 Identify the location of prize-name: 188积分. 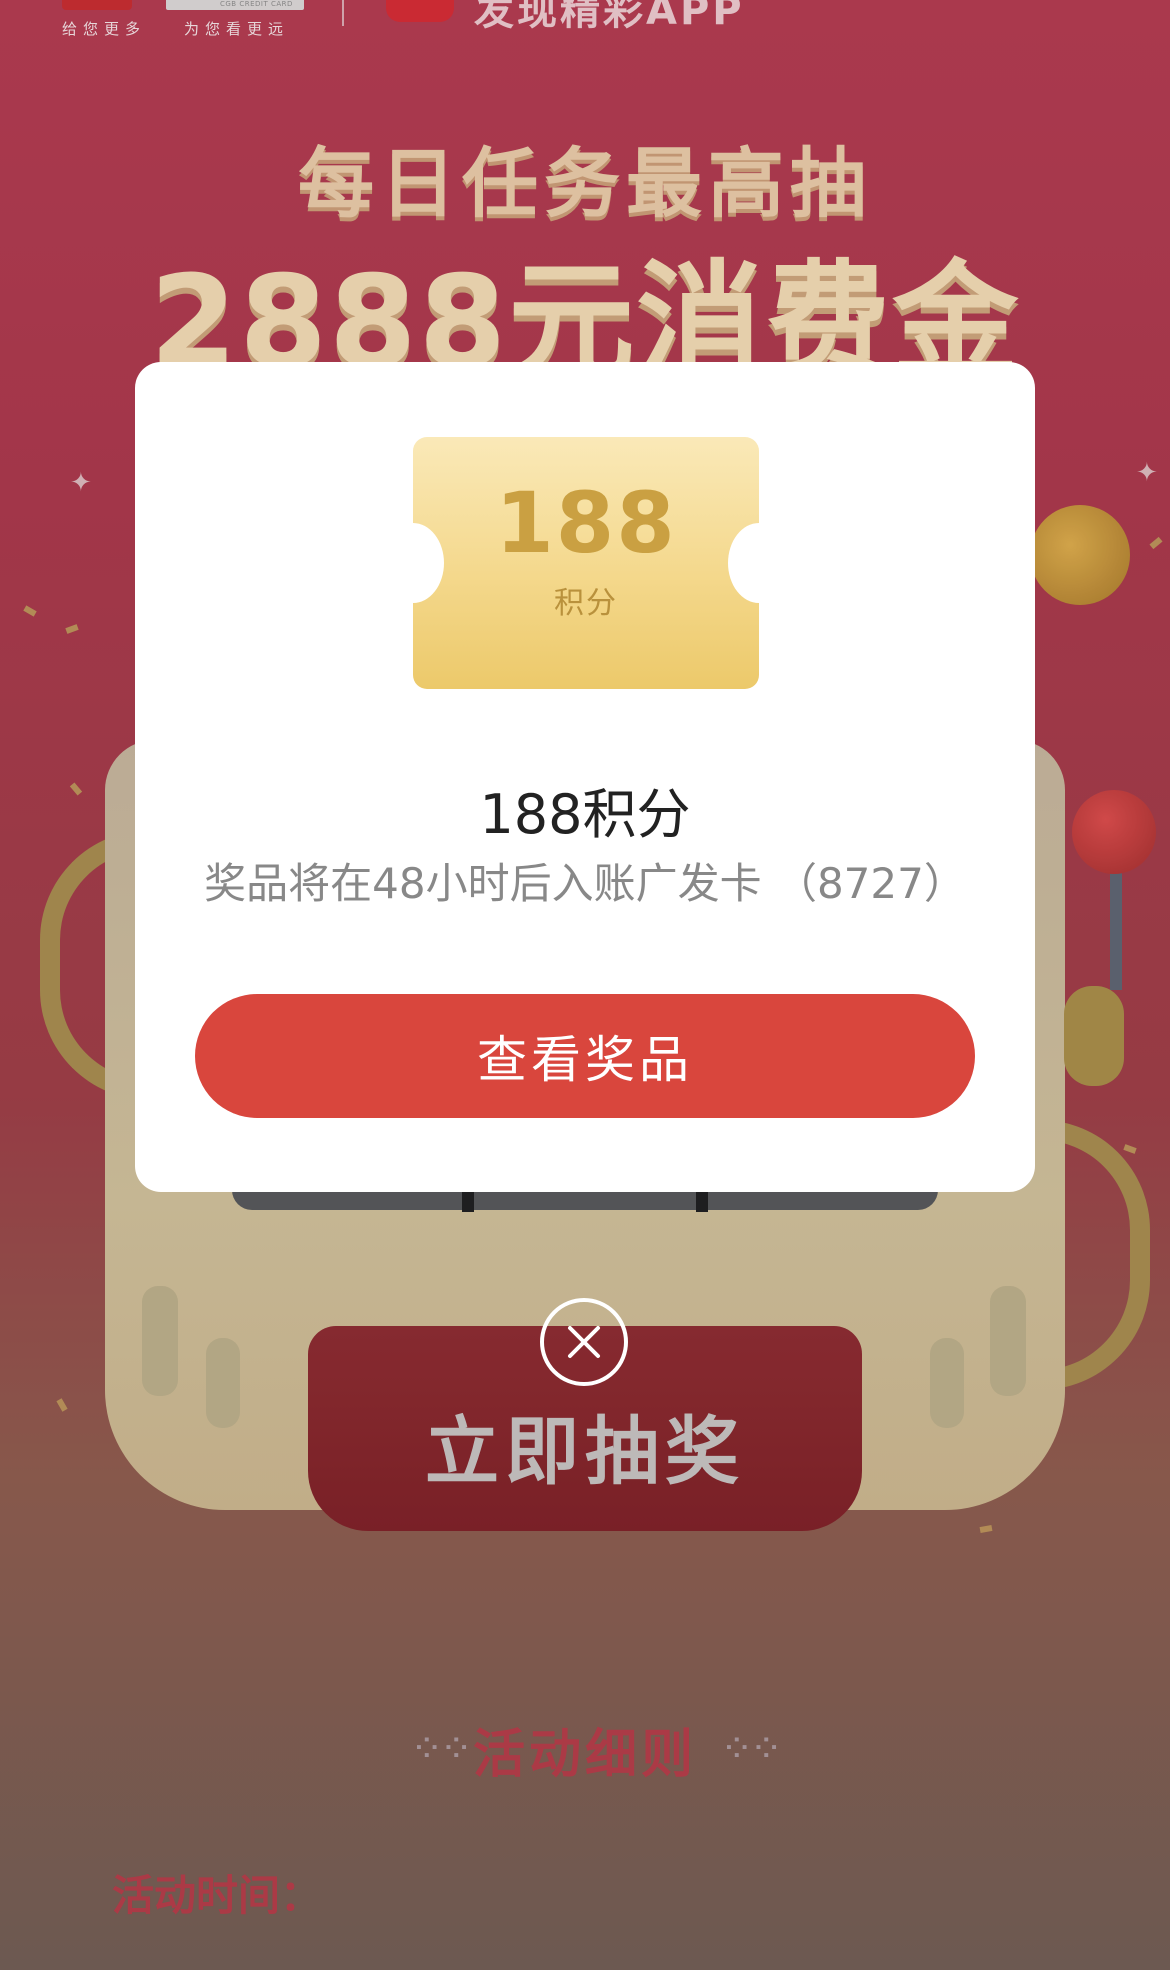
(585, 814).